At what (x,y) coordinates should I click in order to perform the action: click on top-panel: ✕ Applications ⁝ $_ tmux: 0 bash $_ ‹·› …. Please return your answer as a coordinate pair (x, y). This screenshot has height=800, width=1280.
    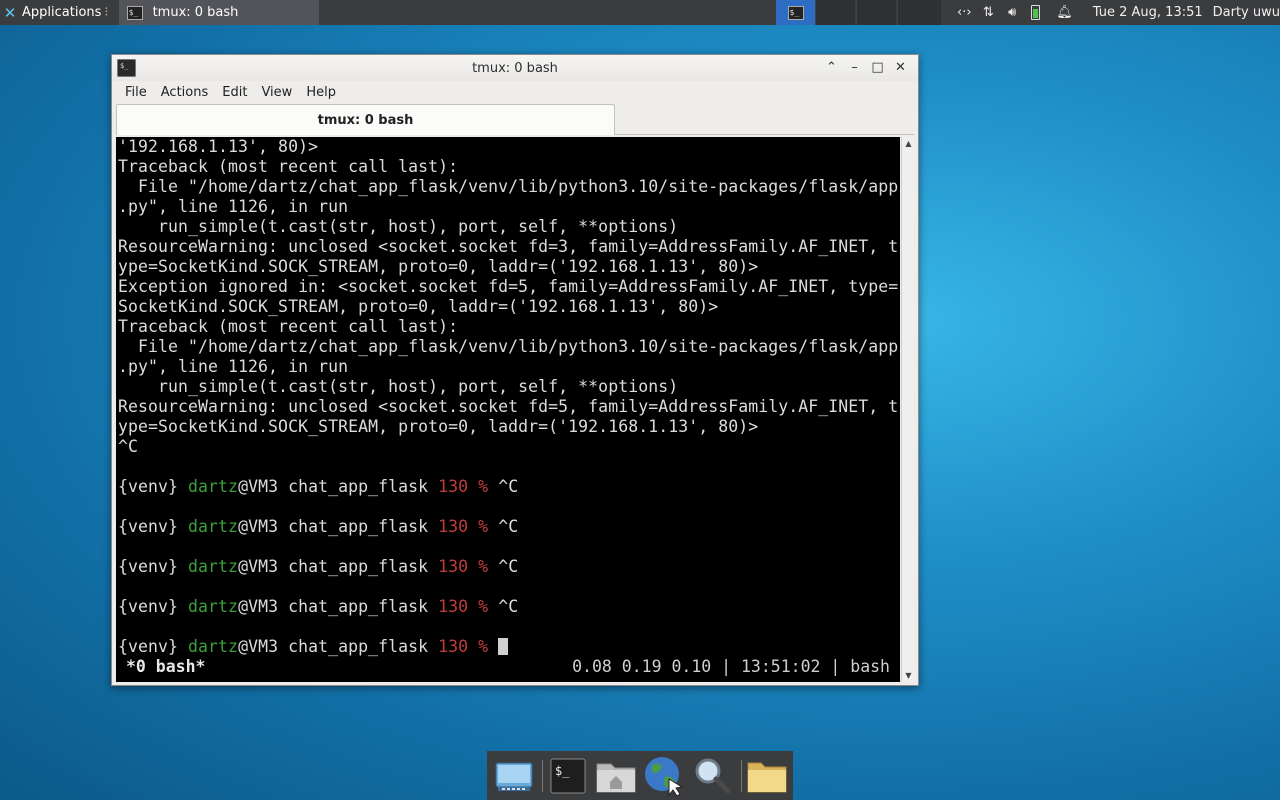
    Looking at the image, I should click on (640, 12).